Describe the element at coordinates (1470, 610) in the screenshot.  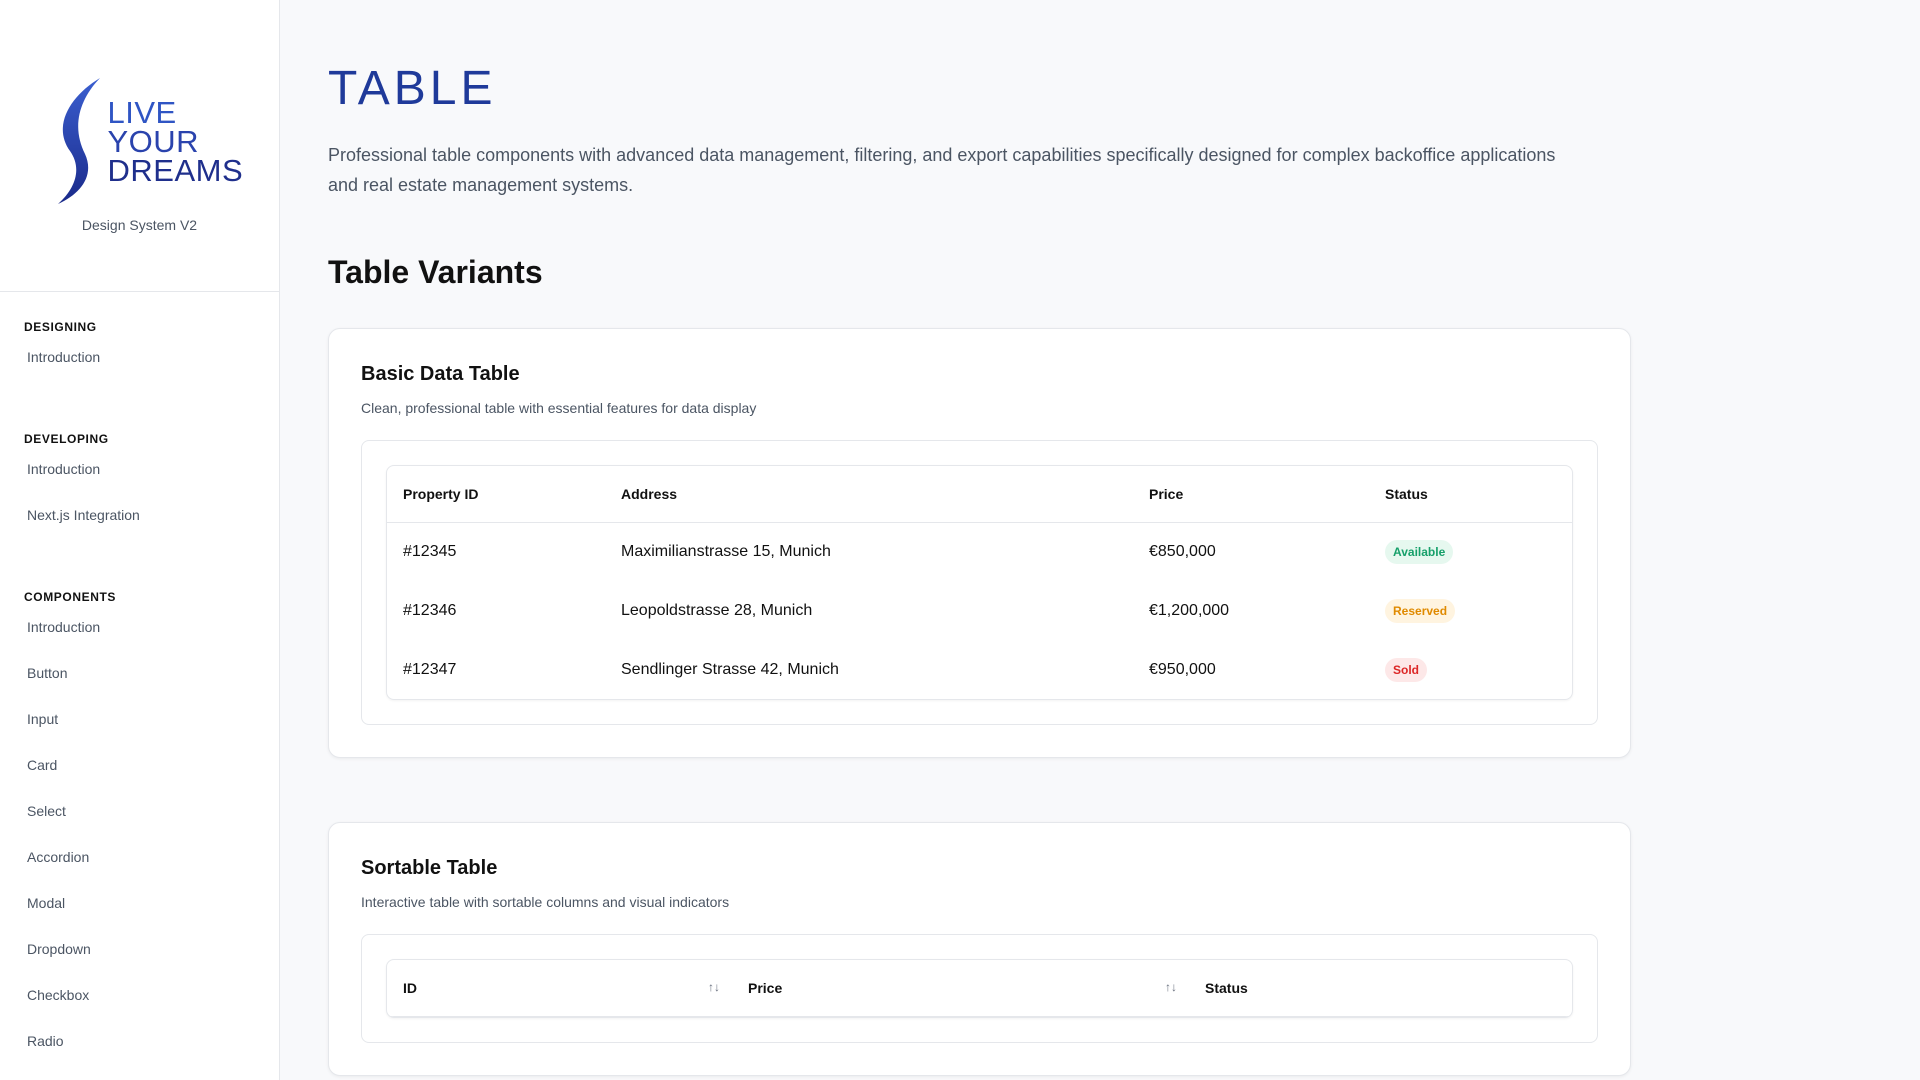
I see `cell-status: Reserved` at that location.